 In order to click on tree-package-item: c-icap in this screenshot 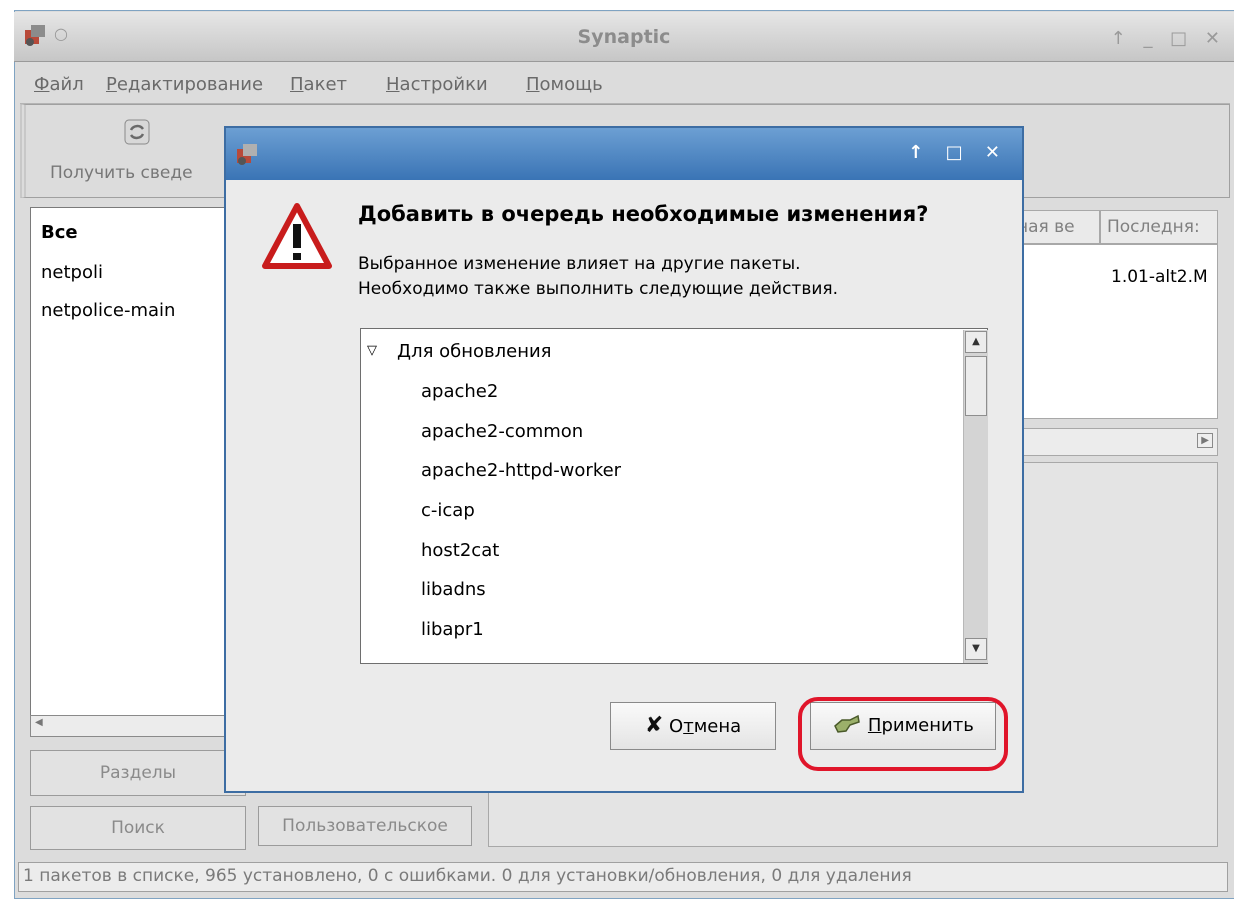, I will do `click(448, 510)`.